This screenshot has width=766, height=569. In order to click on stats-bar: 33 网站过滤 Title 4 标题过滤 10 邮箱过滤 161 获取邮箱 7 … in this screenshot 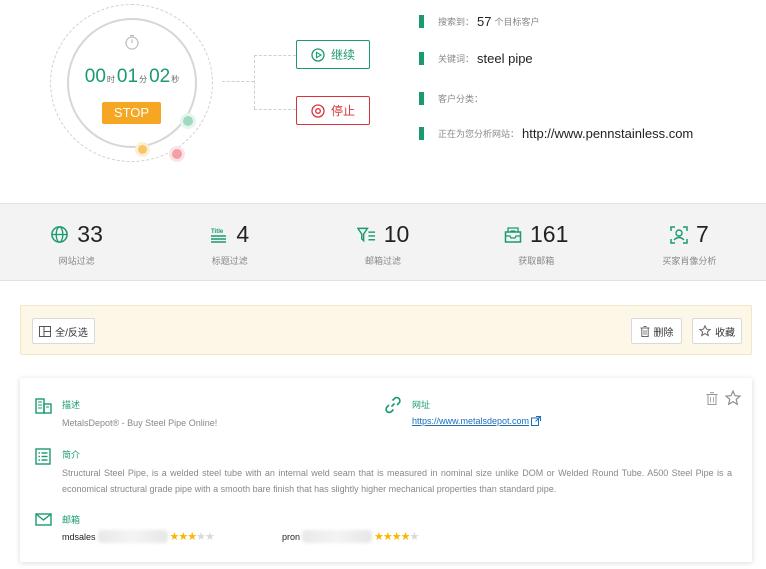, I will do `click(383, 242)`.